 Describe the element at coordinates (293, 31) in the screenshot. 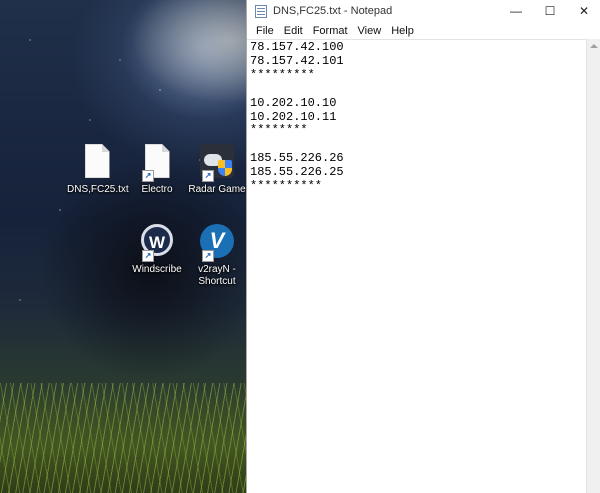

I see `menu-edit: Edit` at that location.